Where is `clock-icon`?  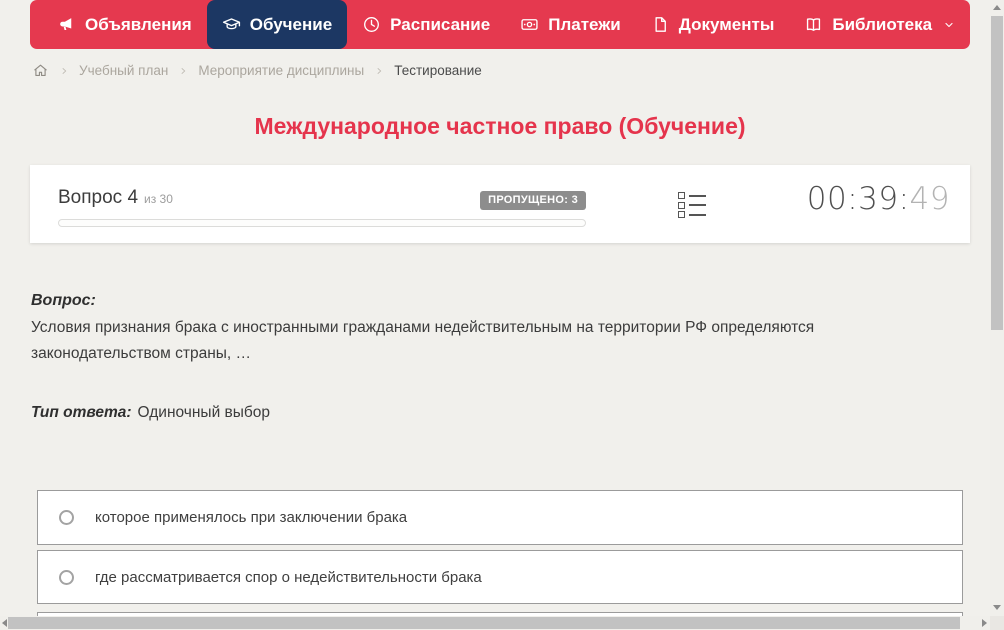 clock-icon is located at coordinates (371, 24).